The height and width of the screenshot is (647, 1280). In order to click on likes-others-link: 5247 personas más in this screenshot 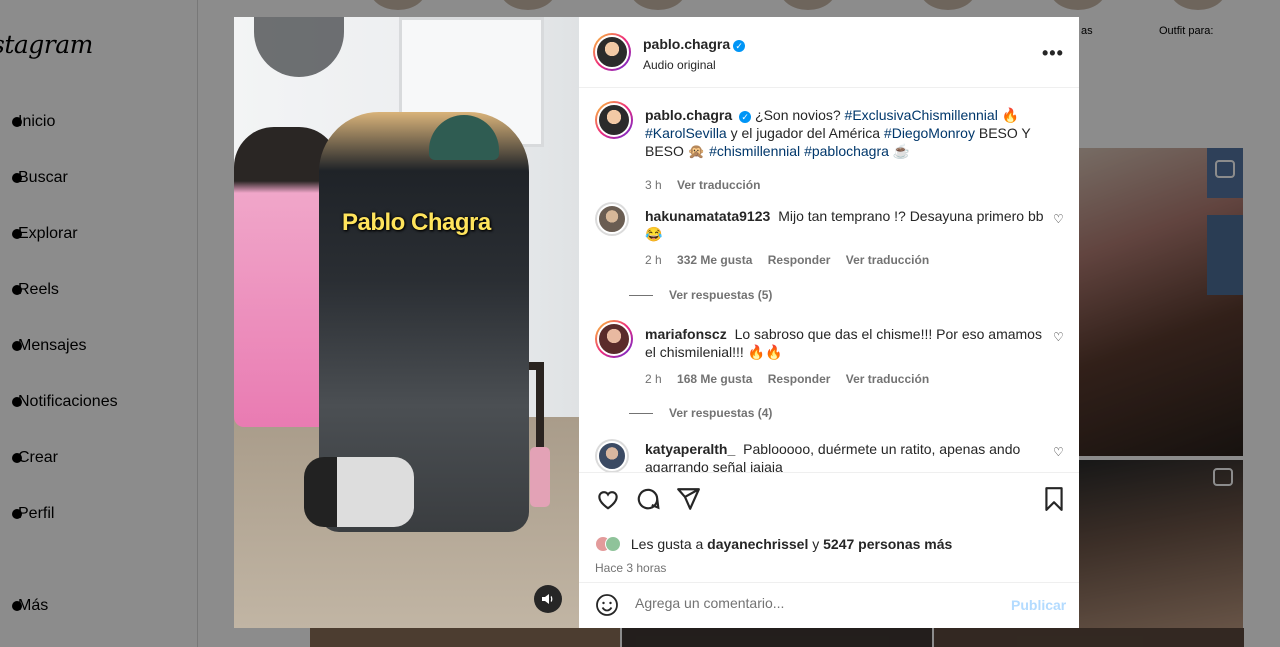, I will do `click(887, 544)`.